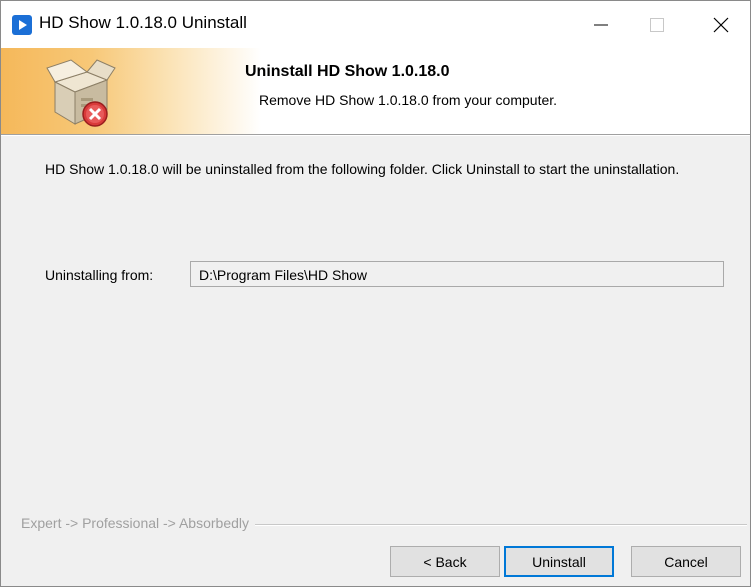  Describe the element at coordinates (375, 24) in the screenshot. I see `title-bar: HD Show 1.0.18.0 Uninstall` at that location.